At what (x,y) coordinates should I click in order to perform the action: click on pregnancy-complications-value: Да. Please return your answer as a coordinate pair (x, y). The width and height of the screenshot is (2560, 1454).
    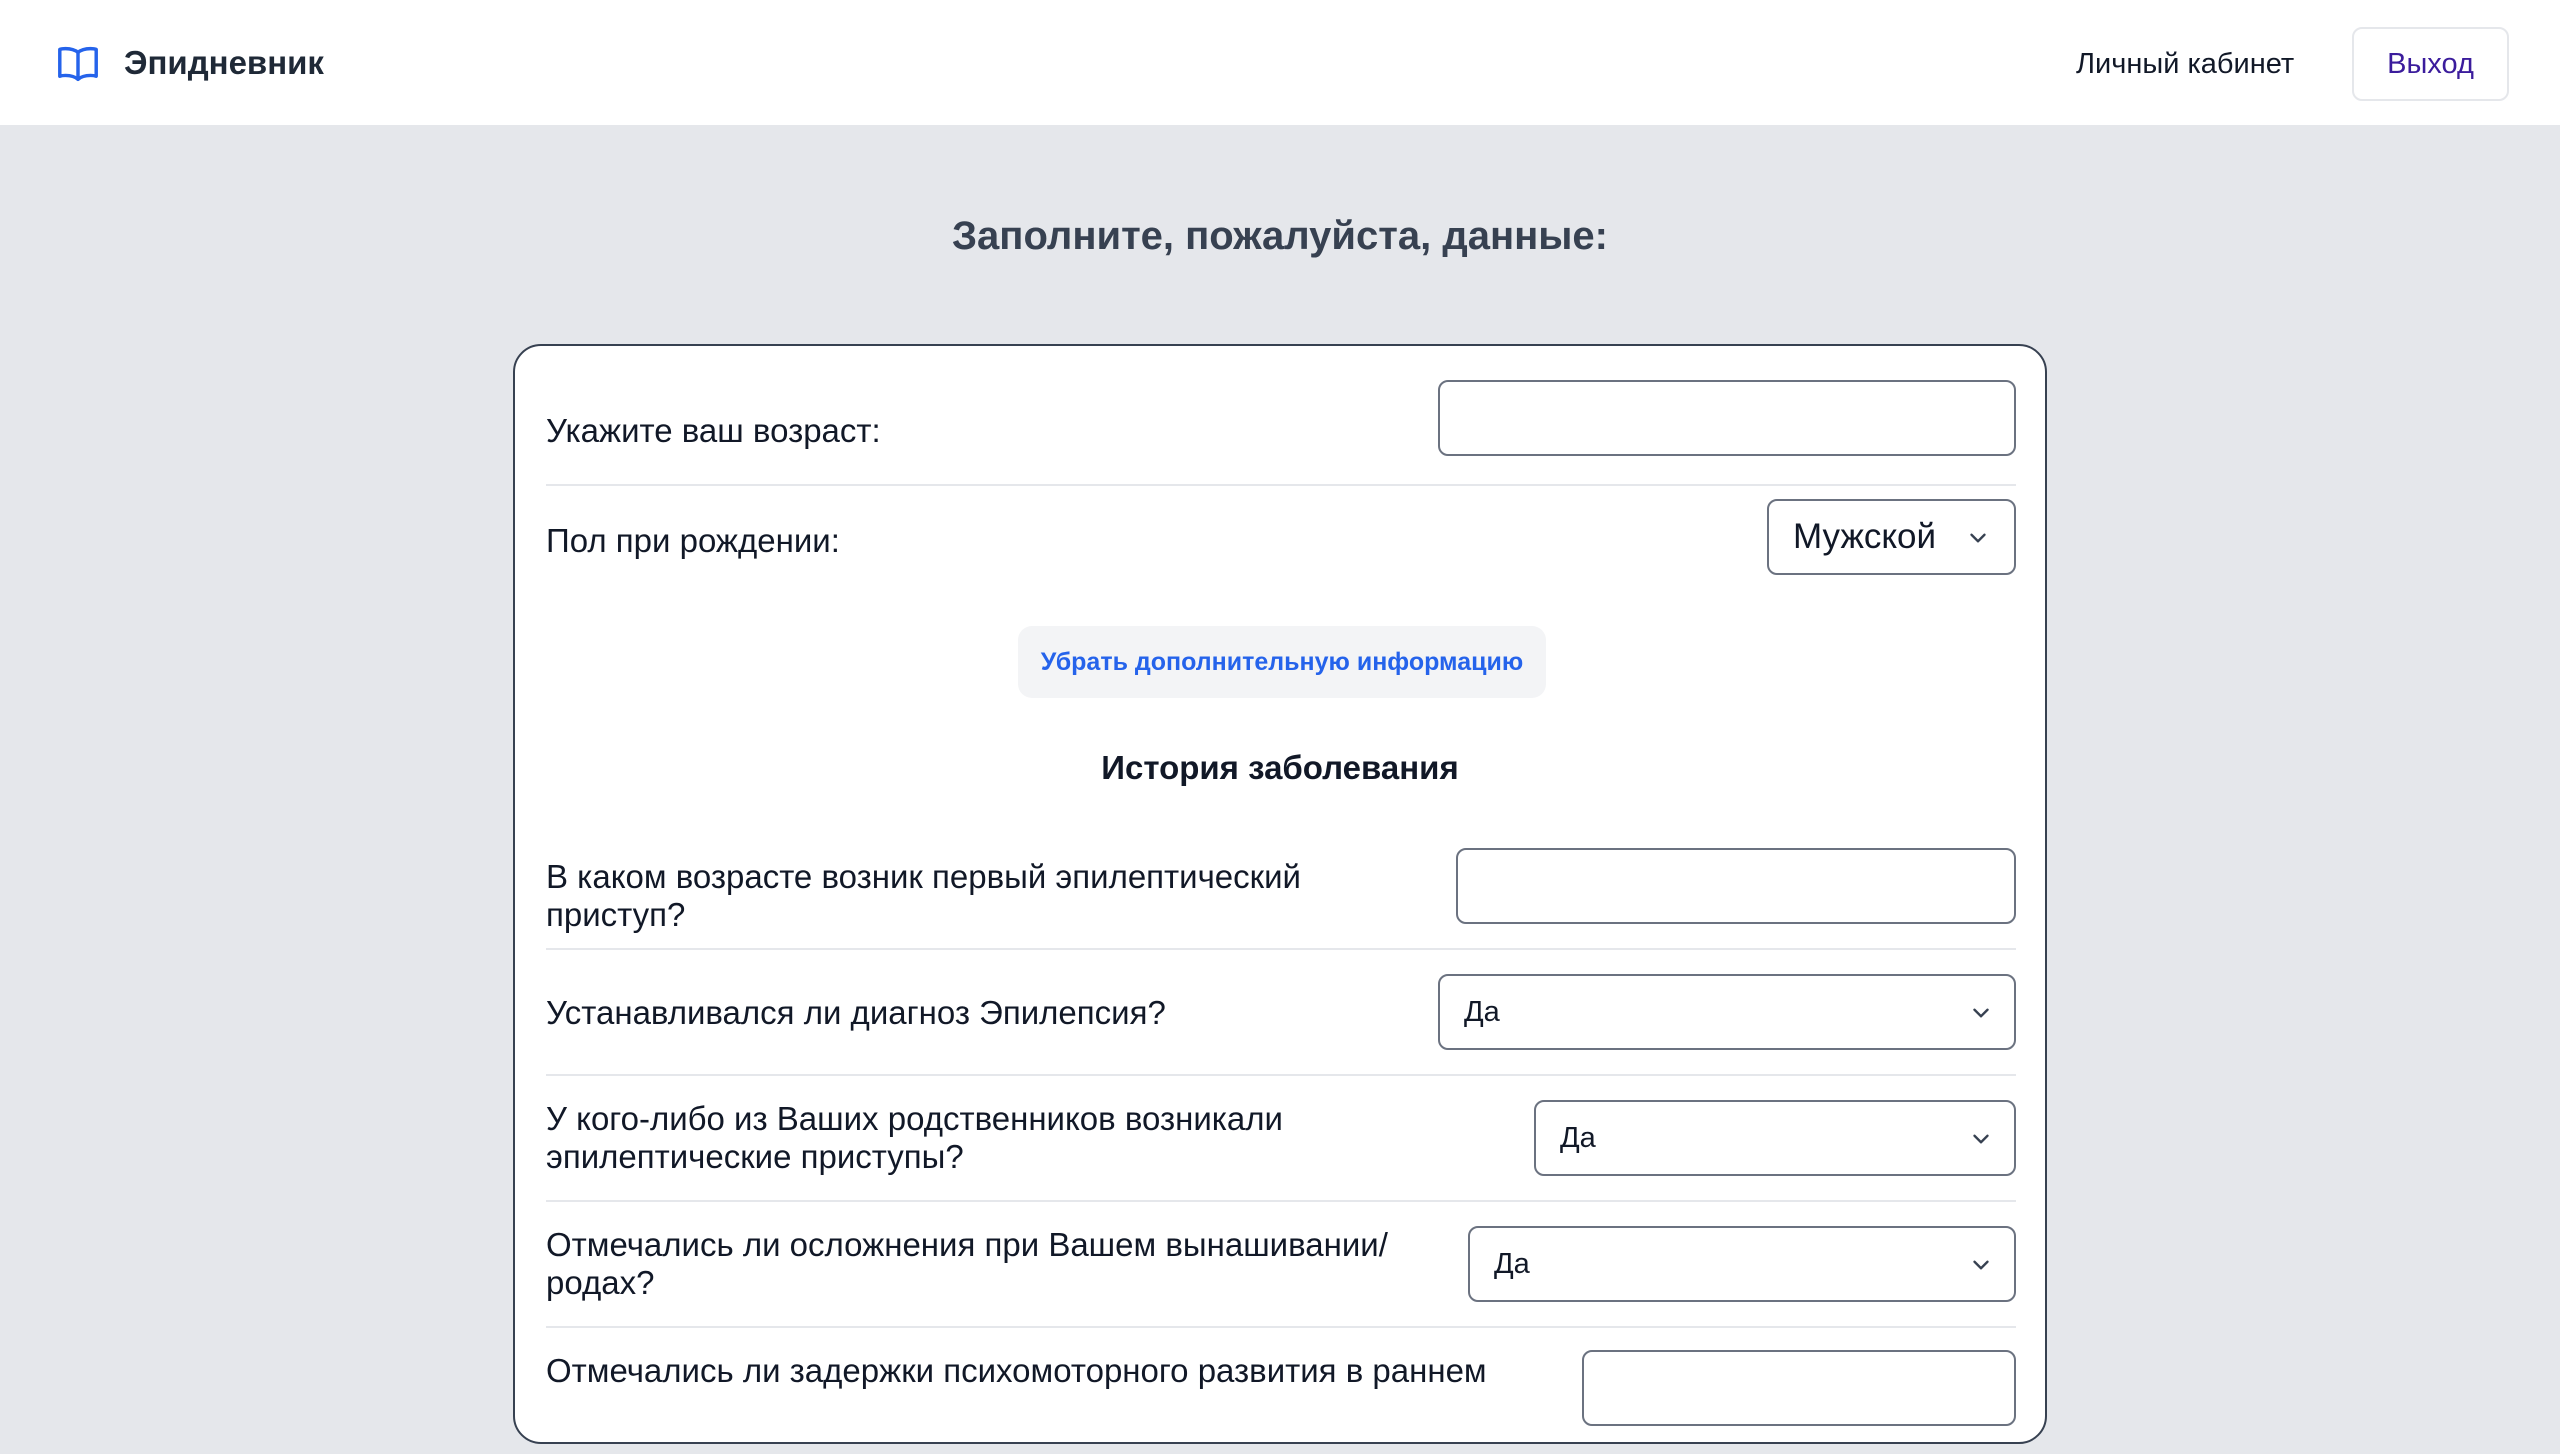
    Looking at the image, I should click on (1512, 1264).